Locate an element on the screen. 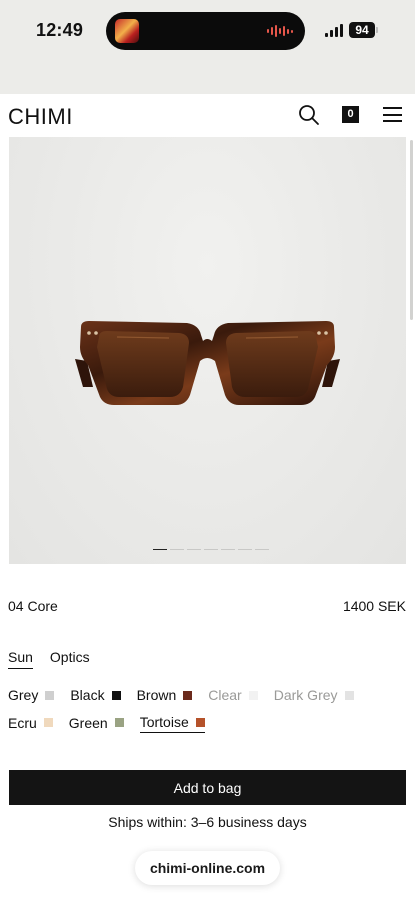  cellular-signal-icon is located at coordinates (335, 30).